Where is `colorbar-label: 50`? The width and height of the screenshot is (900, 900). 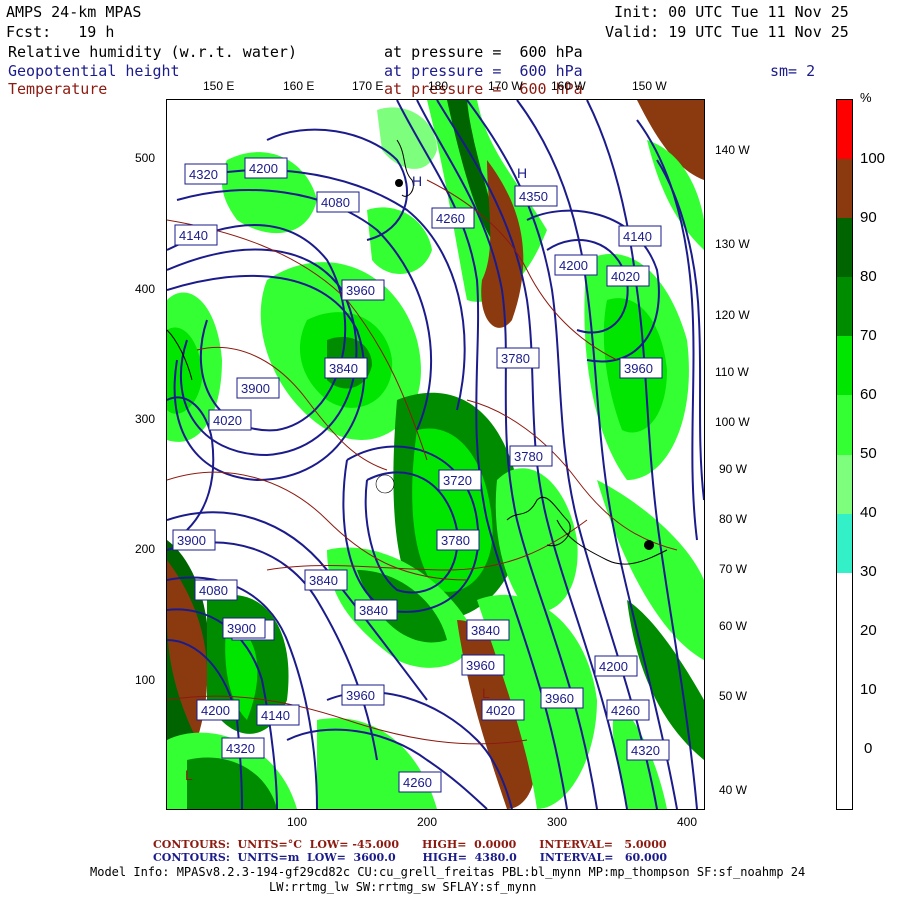
colorbar-label: 50 is located at coordinates (868, 453).